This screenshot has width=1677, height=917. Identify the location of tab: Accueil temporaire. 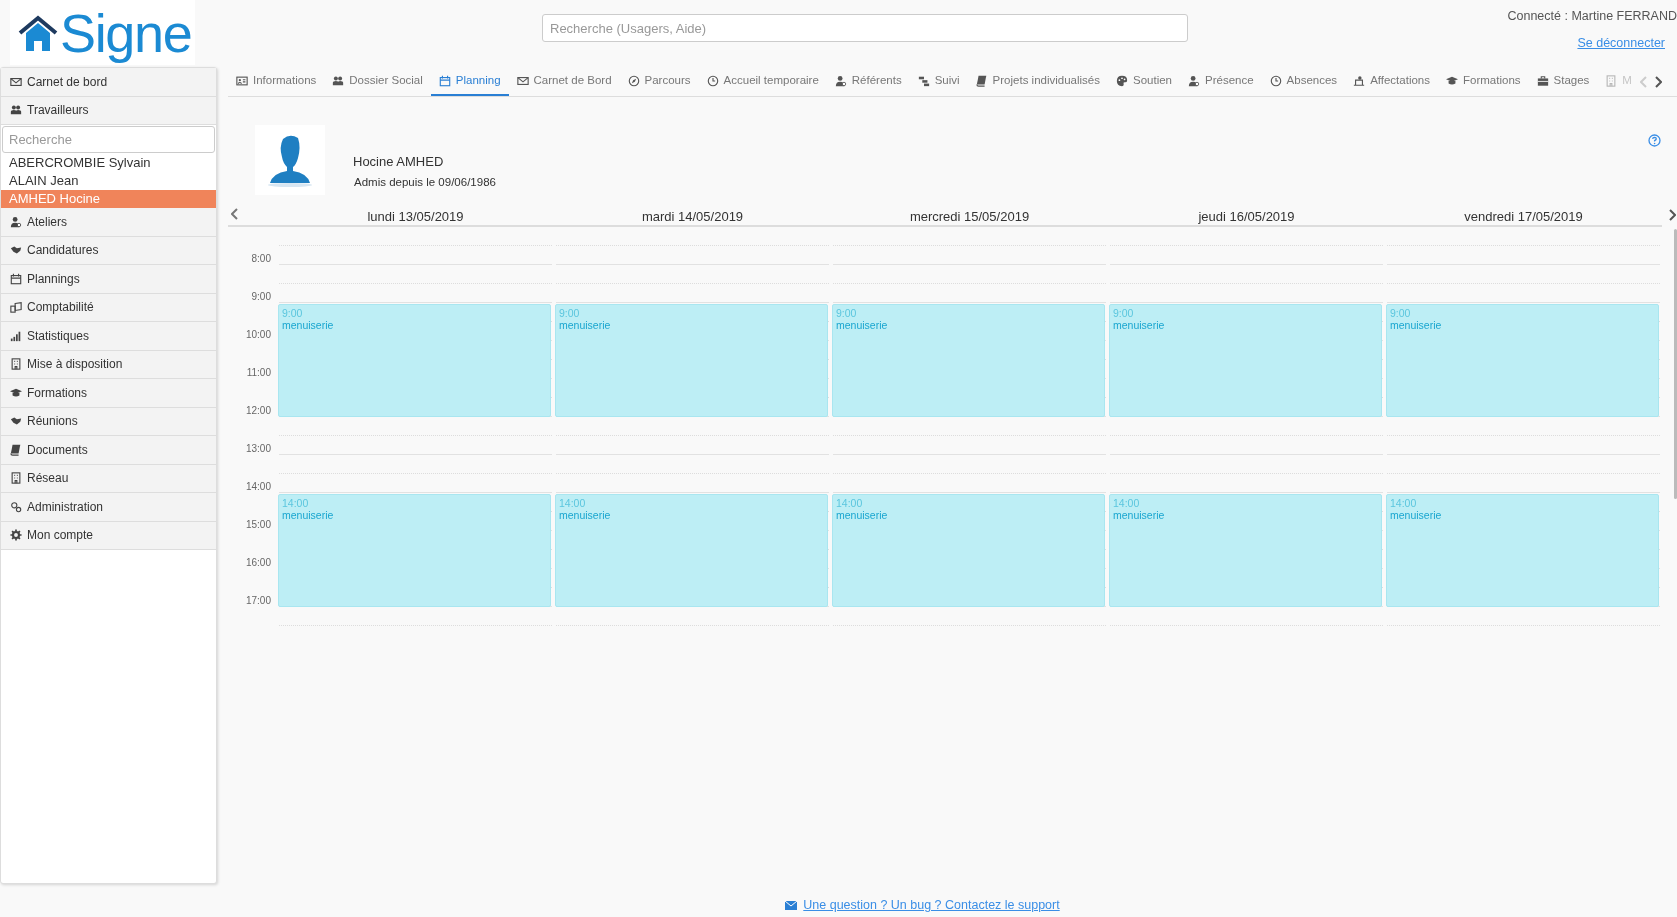
(762, 81).